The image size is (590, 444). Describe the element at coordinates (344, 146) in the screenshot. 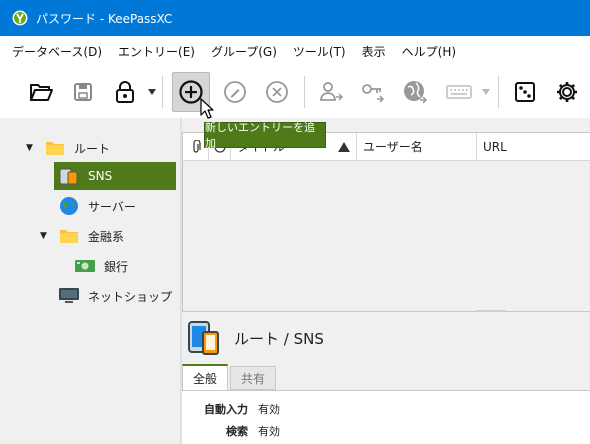

I see `sort-ascending-icon` at that location.